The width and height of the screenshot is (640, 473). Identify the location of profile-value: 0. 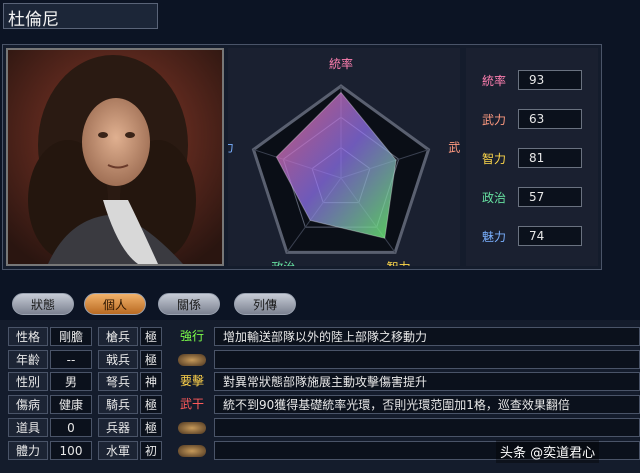
(71, 427).